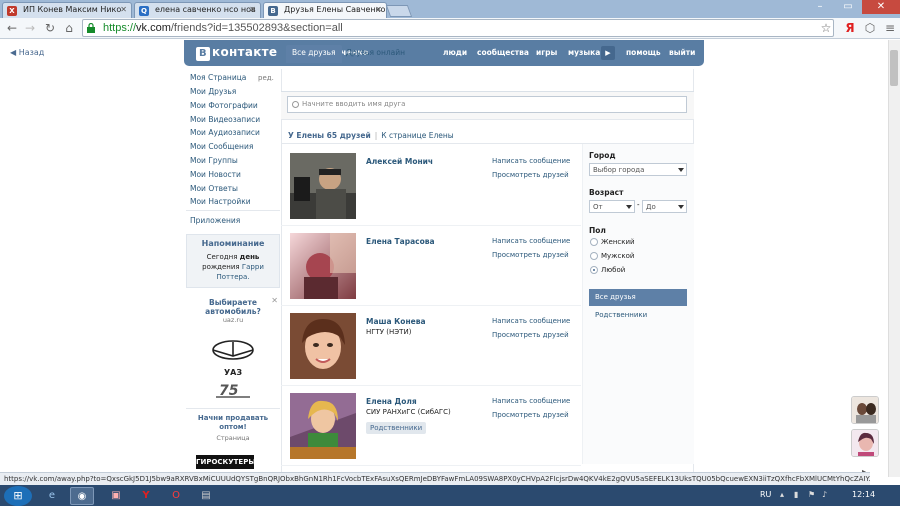 The width and height of the screenshot is (900, 506). I want to click on gender-any-label: Любой, so click(613, 270).